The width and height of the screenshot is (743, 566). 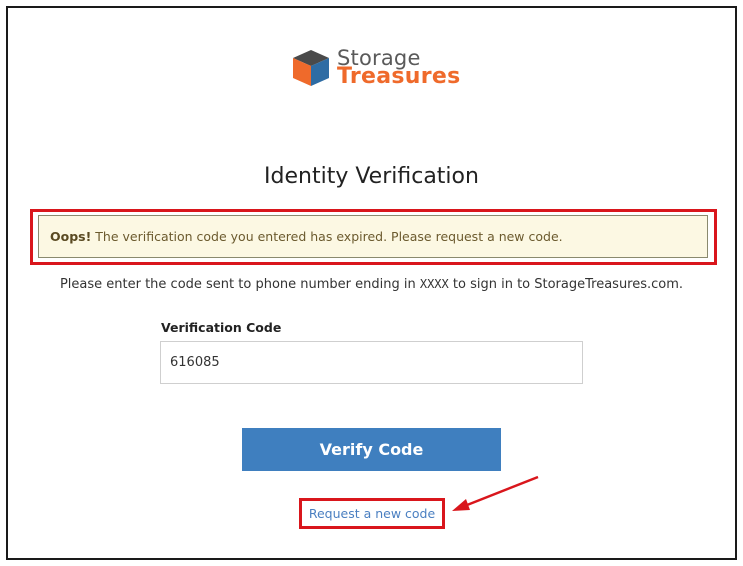 What do you see at coordinates (495, 493) in the screenshot?
I see `annotation-arrow-icon` at bounding box center [495, 493].